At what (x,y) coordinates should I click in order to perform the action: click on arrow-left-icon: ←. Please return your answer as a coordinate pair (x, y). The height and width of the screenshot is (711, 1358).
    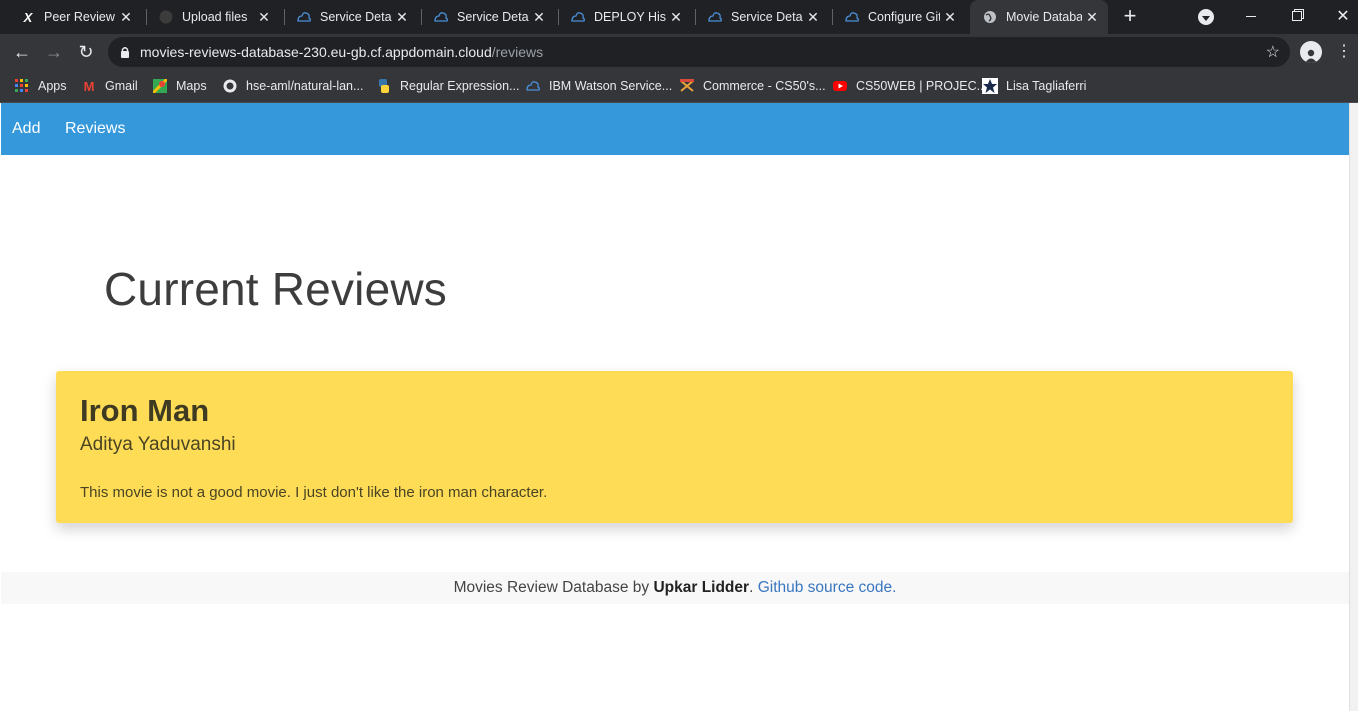
    Looking at the image, I should click on (22, 51).